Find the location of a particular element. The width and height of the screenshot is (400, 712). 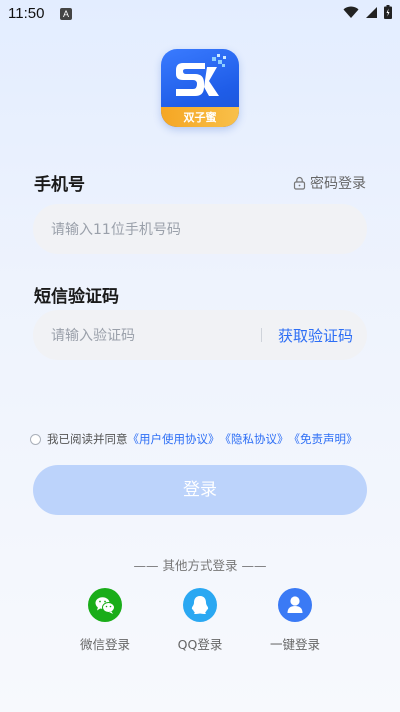

get-code-button: 获取验证码 is located at coordinates (315, 335).